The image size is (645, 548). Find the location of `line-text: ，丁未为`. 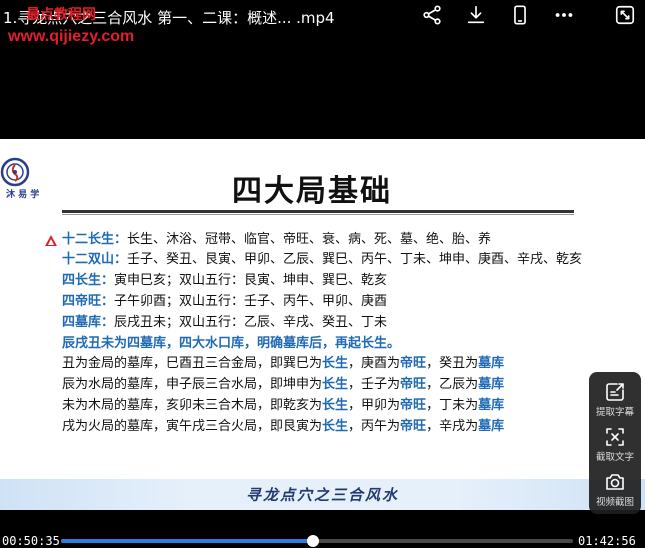

line-text: ，丁未为 is located at coordinates (452, 405).